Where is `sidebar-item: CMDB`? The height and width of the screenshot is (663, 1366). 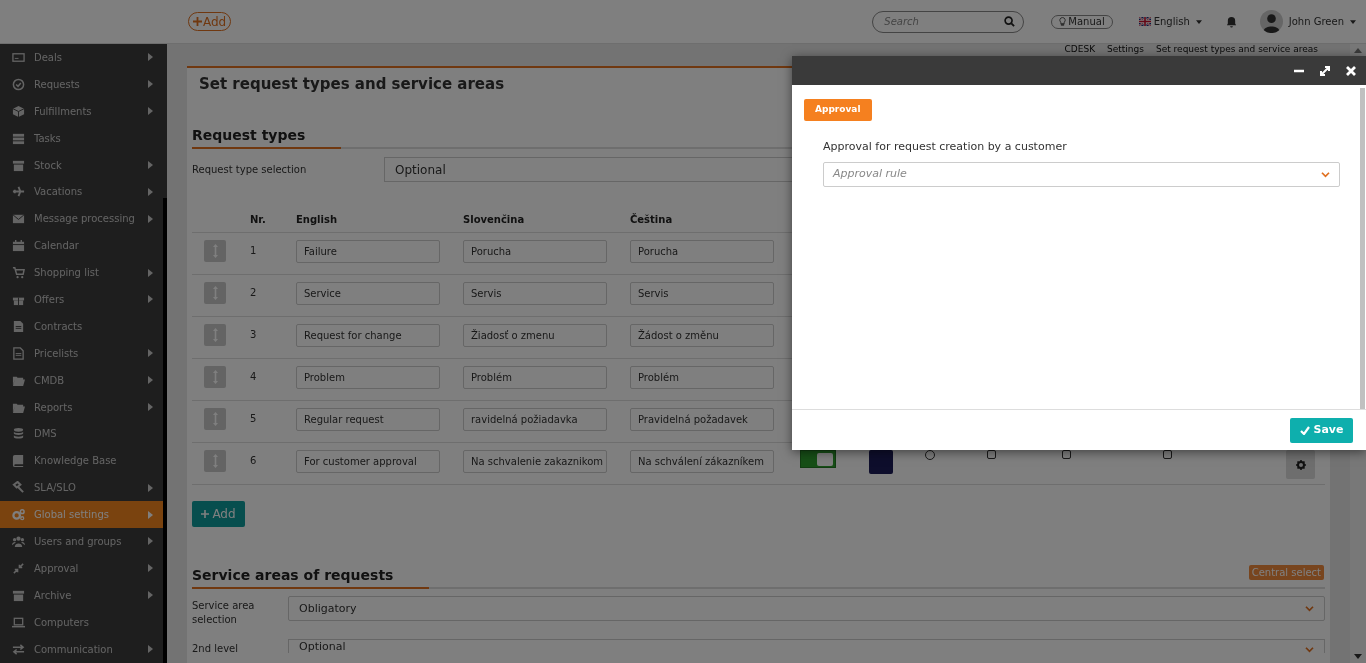
sidebar-item: CMDB is located at coordinates (81, 380).